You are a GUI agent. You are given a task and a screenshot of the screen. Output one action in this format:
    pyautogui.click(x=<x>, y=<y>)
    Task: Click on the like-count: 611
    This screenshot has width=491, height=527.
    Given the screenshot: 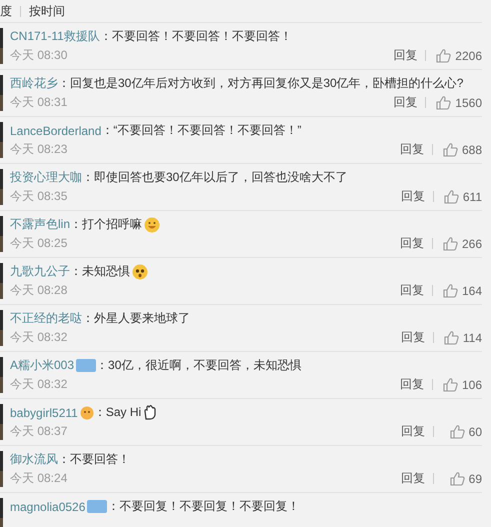 What is the action you would take?
    pyautogui.click(x=472, y=197)
    